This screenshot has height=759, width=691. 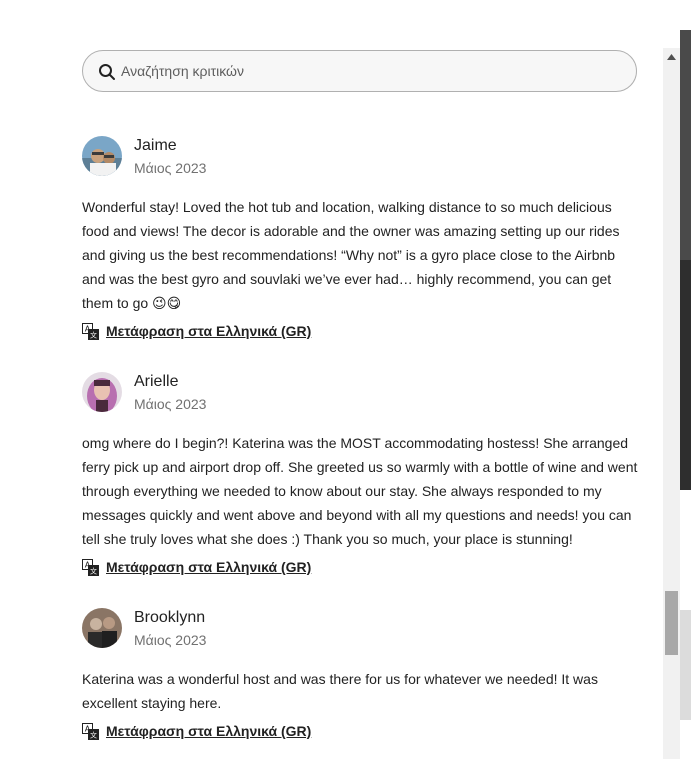 I want to click on background-page-strip, so click(x=685, y=379).